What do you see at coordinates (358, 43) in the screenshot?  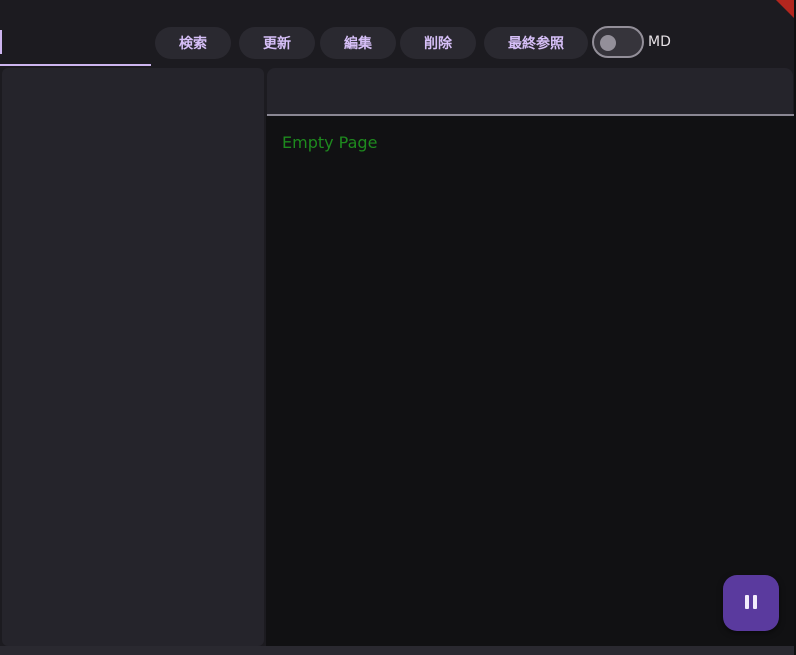 I see `edit-button: 編集` at bounding box center [358, 43].